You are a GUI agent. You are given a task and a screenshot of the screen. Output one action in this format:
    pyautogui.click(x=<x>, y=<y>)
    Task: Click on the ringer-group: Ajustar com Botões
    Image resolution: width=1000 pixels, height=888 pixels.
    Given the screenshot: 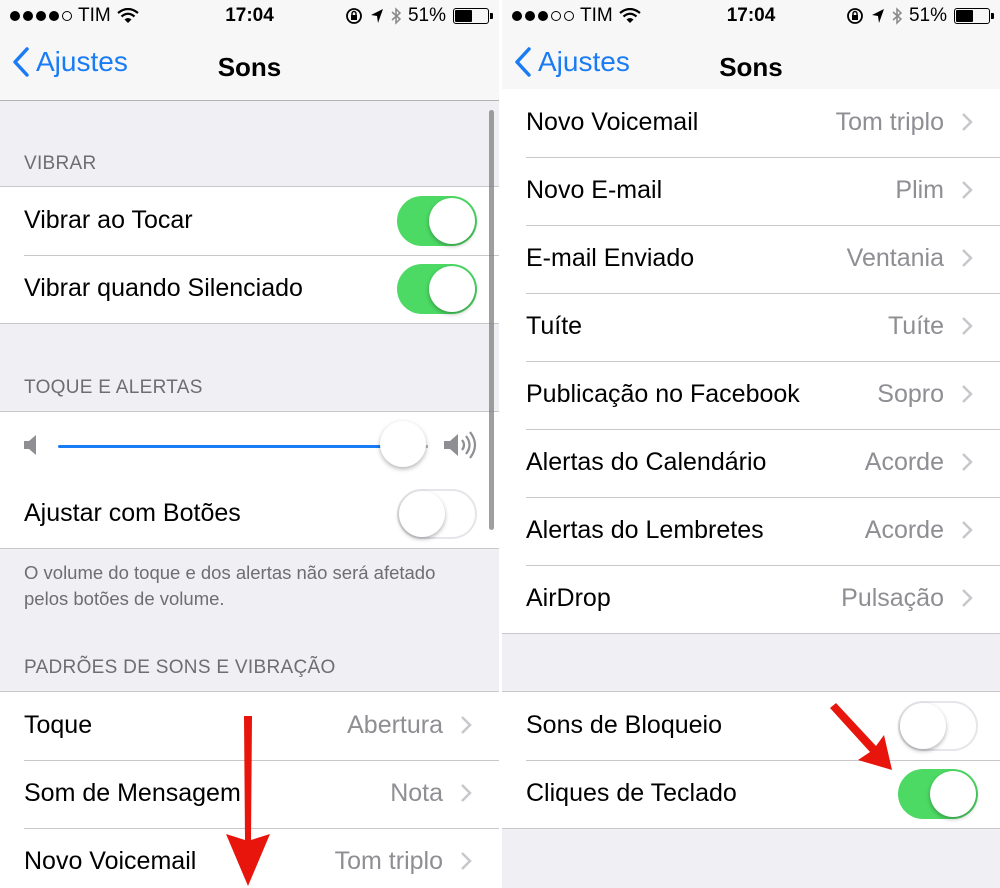 What is the action you would take?
    pyautogui.click(x=249, y=480)
    